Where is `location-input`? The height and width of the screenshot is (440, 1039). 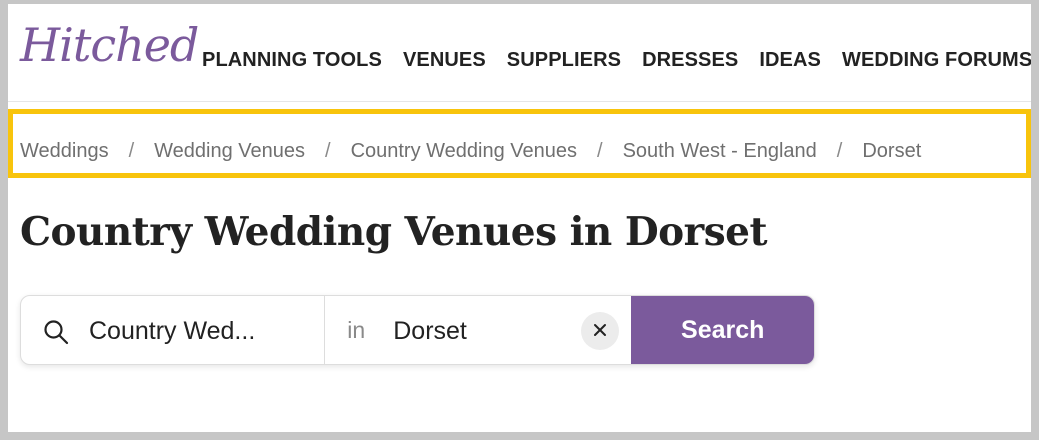
location-input is located at coordinates (478, 331).